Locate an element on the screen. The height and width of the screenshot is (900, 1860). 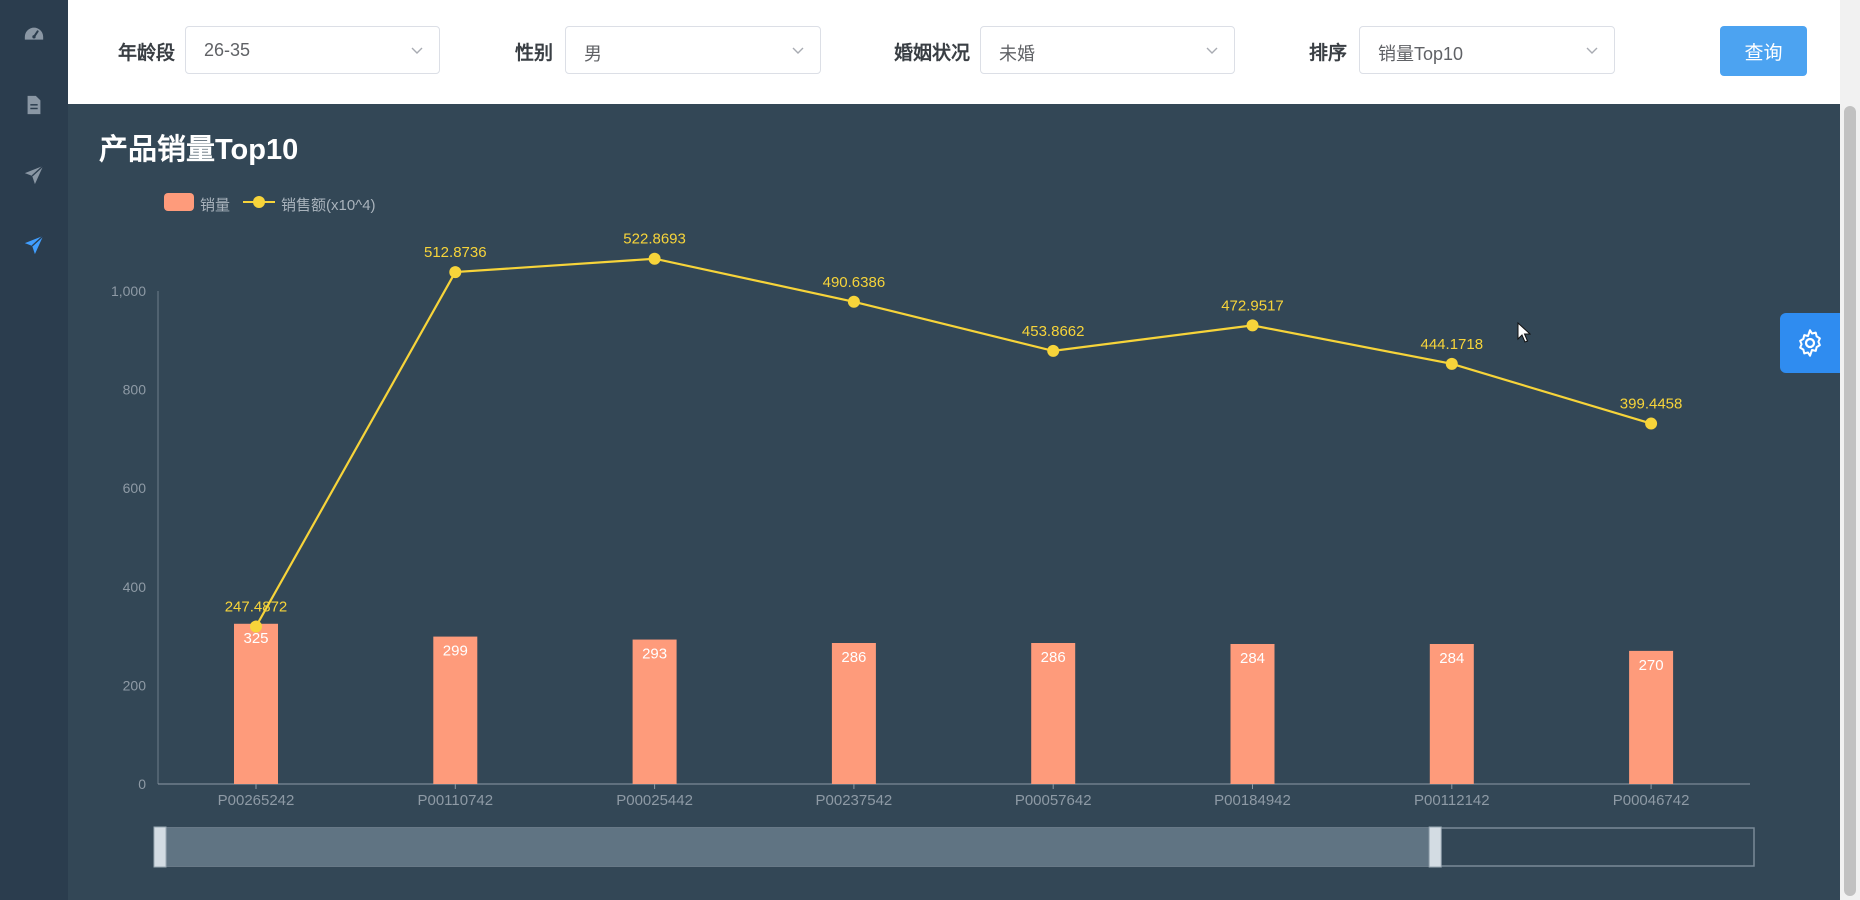
datazoom-selected-range is located at coordinates (798, 847).